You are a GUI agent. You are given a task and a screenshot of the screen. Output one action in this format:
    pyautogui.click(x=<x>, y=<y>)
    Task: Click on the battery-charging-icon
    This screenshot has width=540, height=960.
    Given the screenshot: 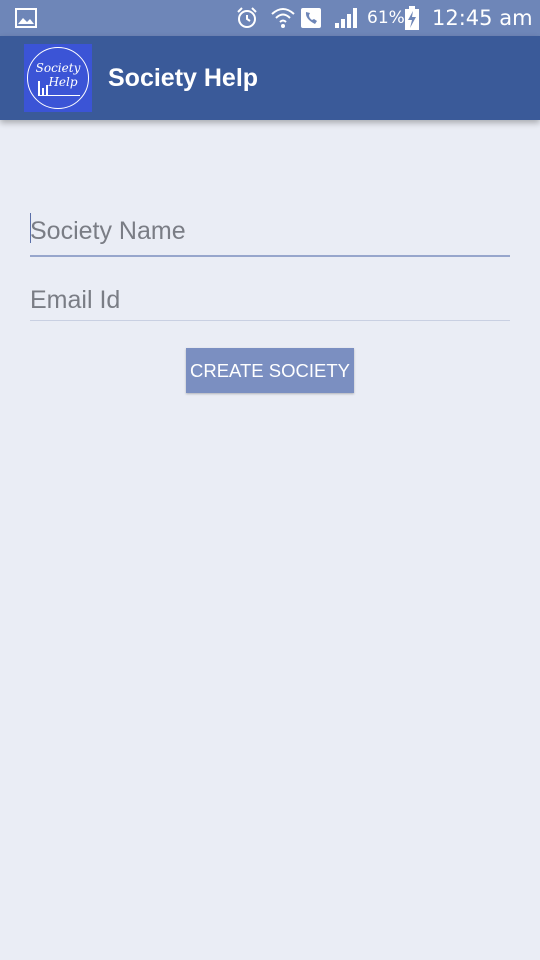 What is the action you would take?
    pyautogui.click(x=412, y=18)
    